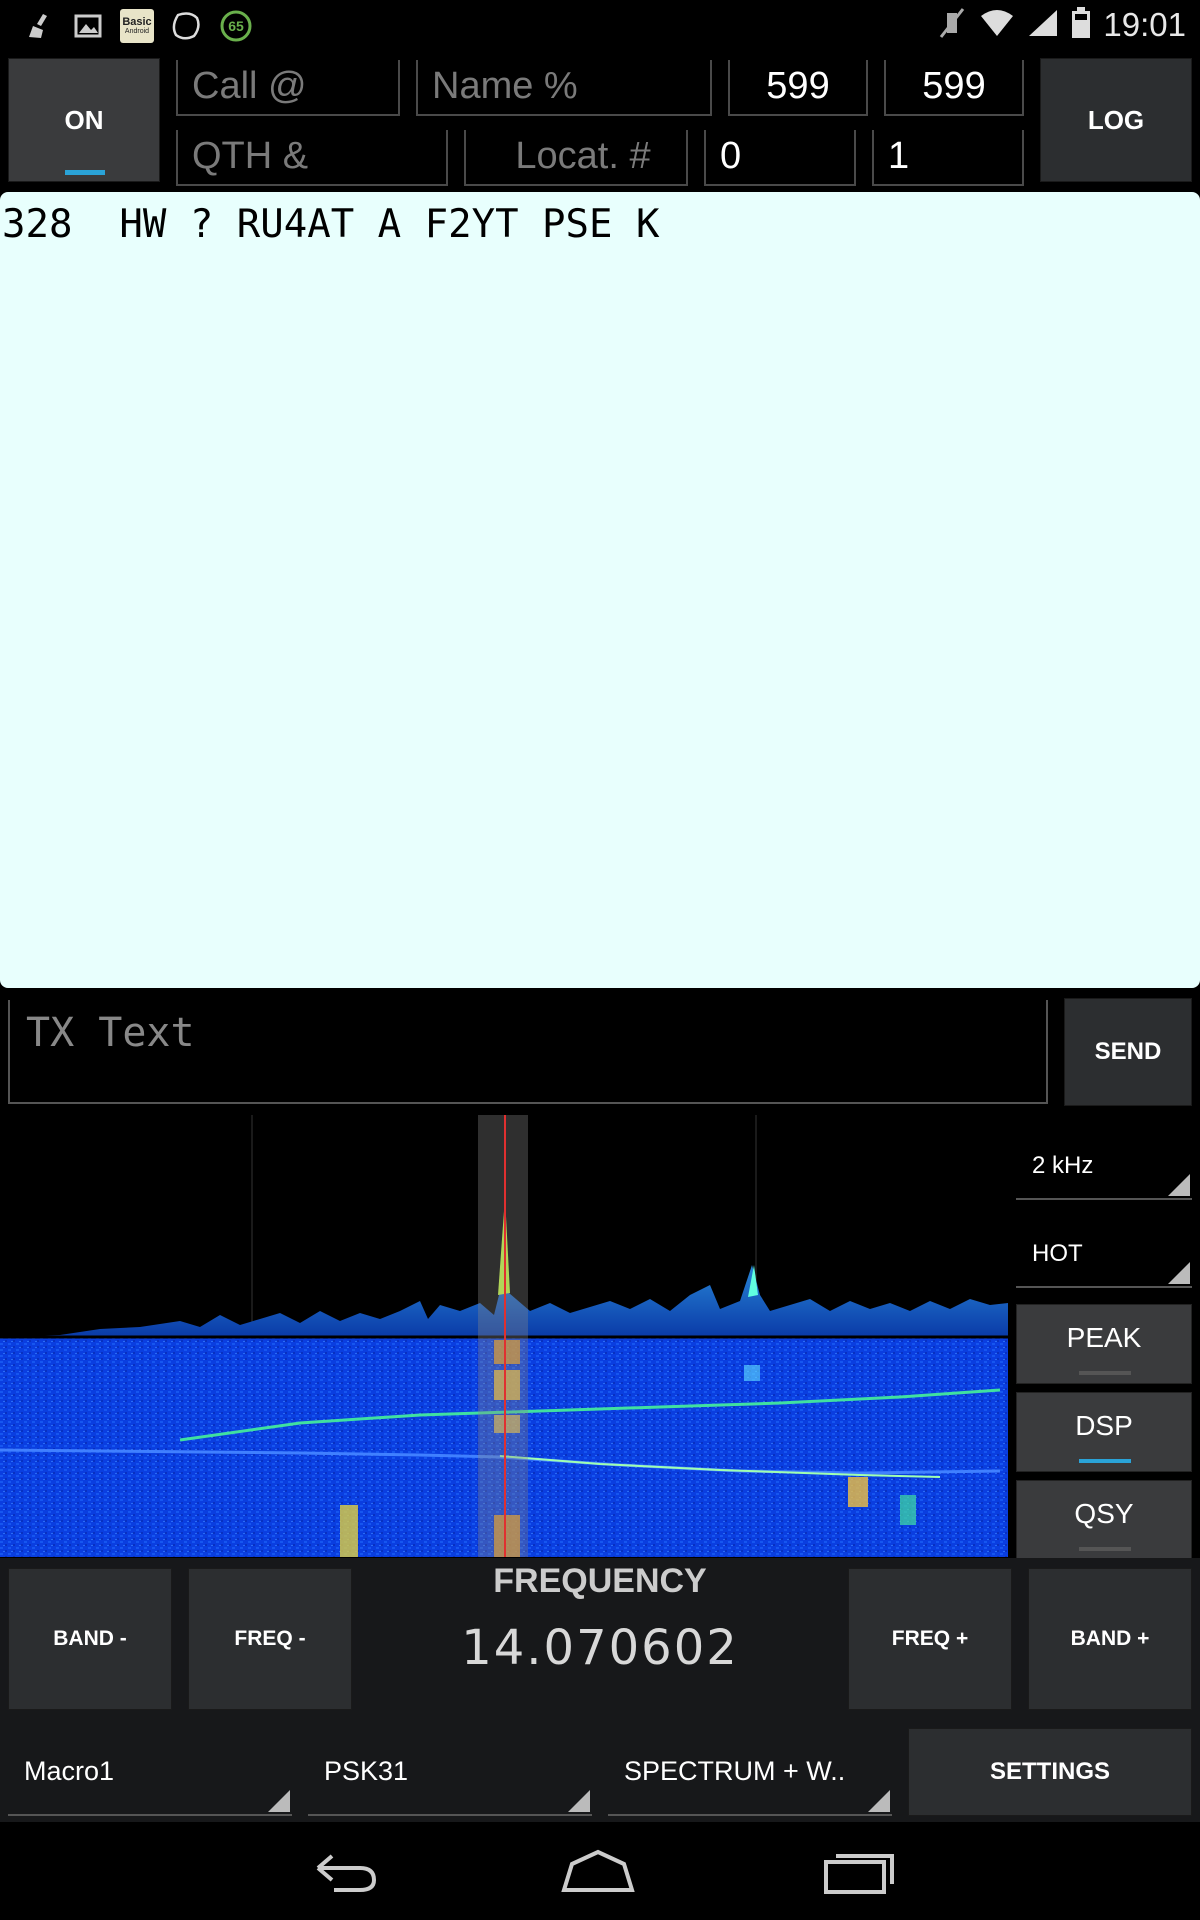 The width and height of the screenshot is (1200, 1920). I want to click on frequency-title: FREQUENCY, so click(600, 1581).